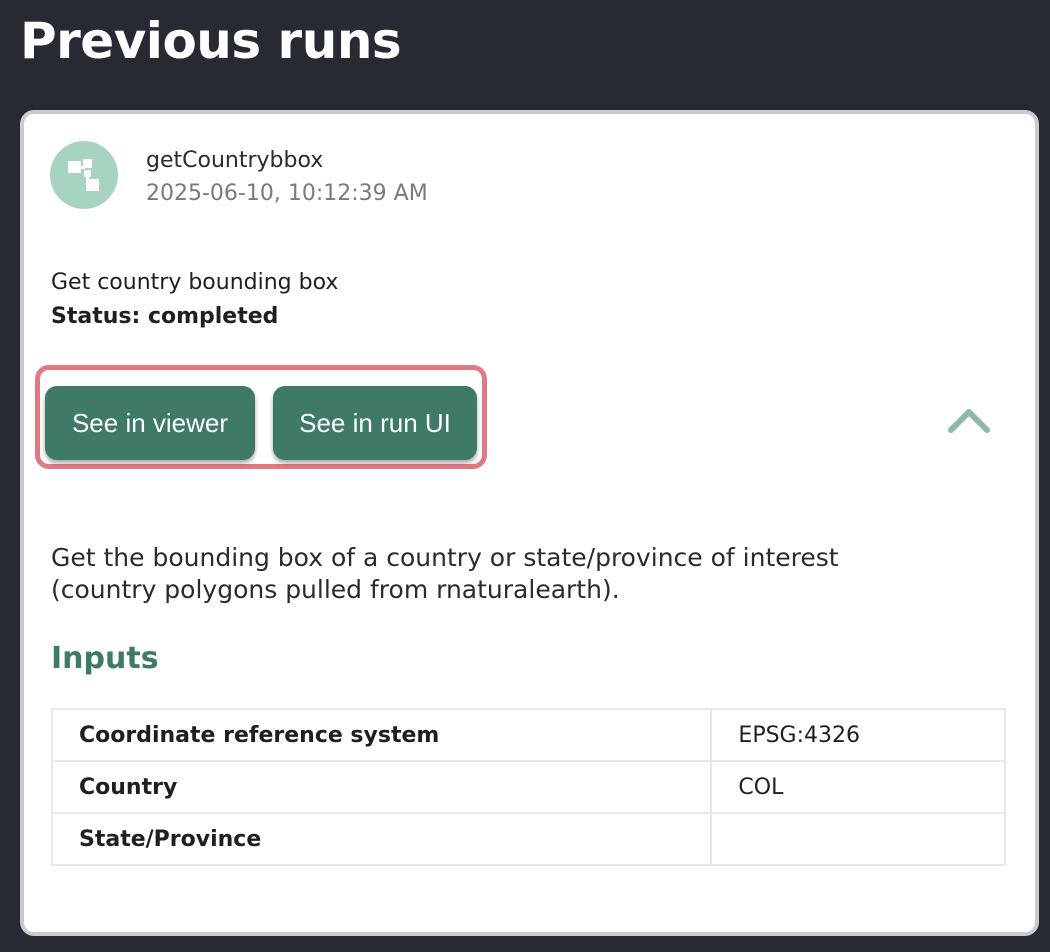 The height and width of the screenshot is (952, 1050). I want to click on input-key: State/Province, so click(381, 839).